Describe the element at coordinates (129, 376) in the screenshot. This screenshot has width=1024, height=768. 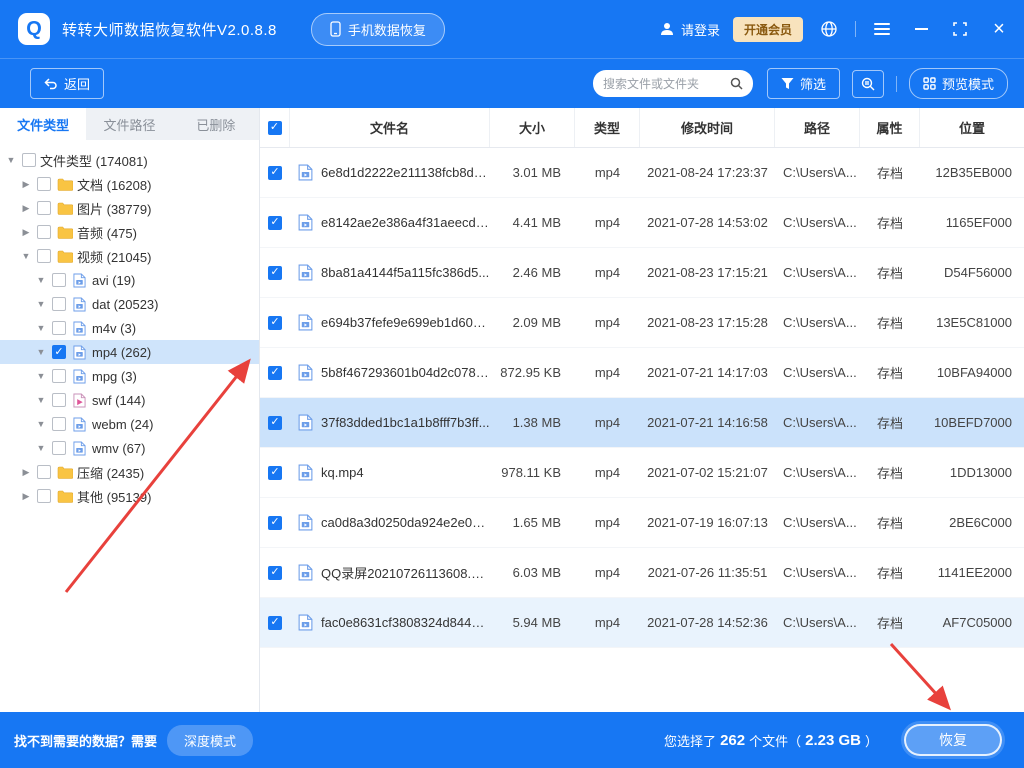
I see `tree-item: ▼ mpg (3)` at that location.